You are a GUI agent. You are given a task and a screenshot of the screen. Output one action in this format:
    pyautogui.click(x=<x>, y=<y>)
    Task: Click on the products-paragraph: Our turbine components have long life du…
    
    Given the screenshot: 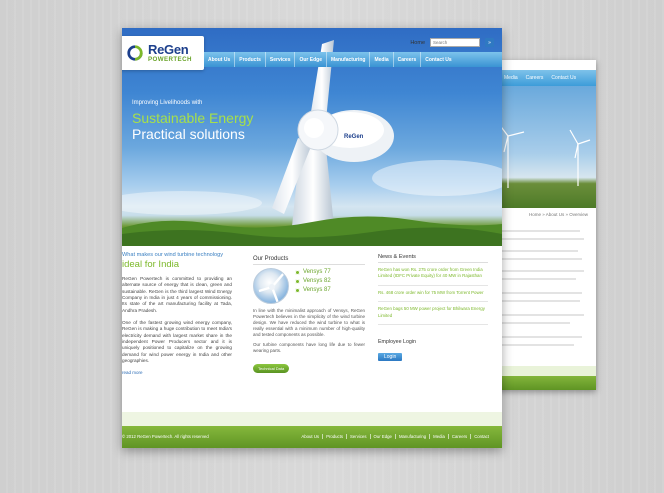 What is the action you would take?
    pyautogui.click(x=309, y=348)
    